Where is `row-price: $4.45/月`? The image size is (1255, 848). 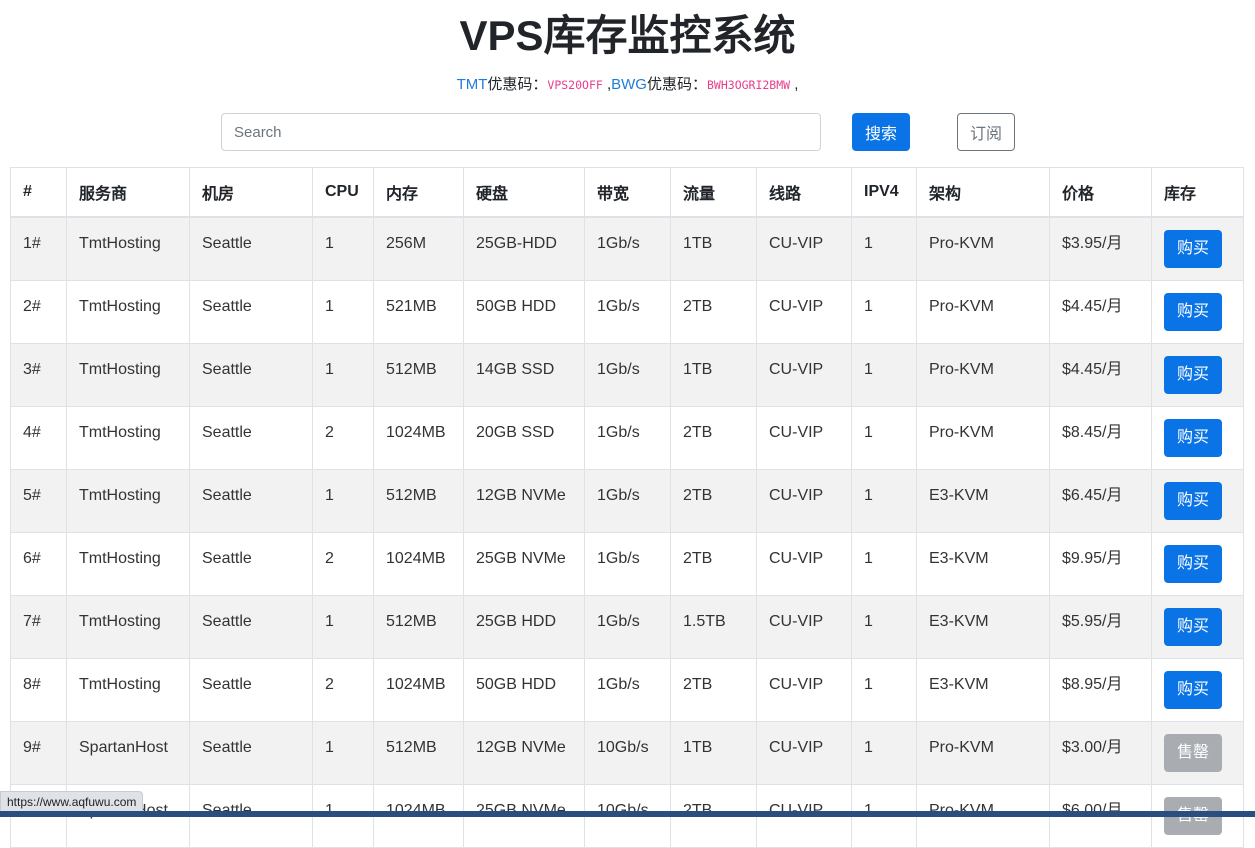
row-price: $4.45/月 is located at coordinates (1100, 374).